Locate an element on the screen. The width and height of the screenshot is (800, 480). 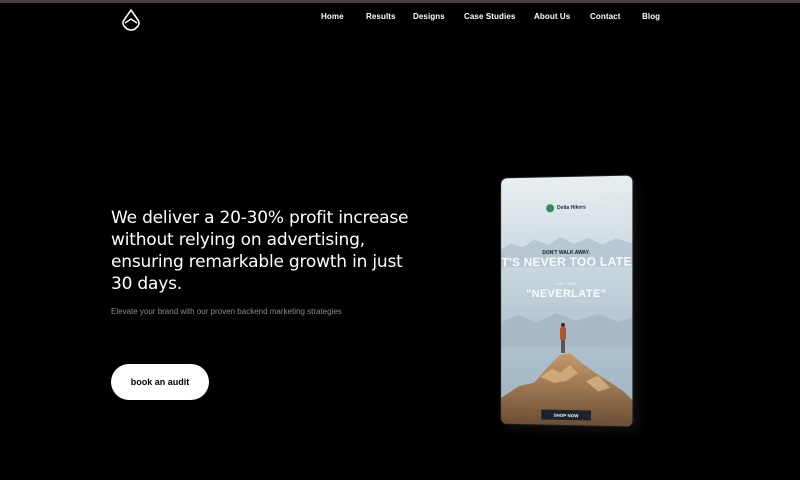
nav-results: Results is located at coordinates (381, 16).